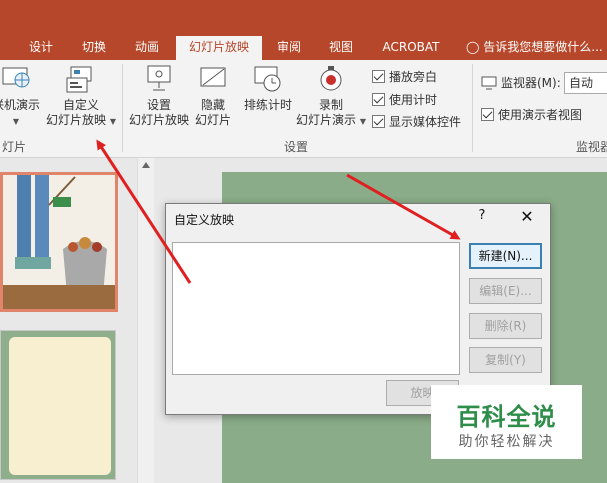  I want to click on title-bar, so click(303, 18).